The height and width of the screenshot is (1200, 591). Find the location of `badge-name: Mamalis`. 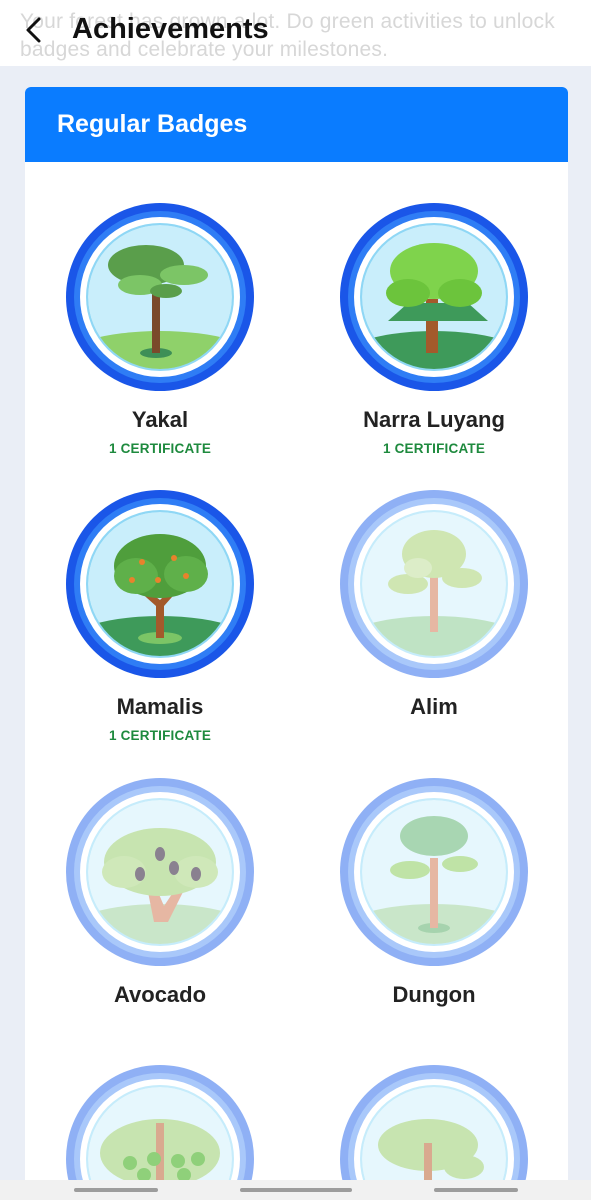

badge-name: Mamalis is located at coordinates (160, 706).